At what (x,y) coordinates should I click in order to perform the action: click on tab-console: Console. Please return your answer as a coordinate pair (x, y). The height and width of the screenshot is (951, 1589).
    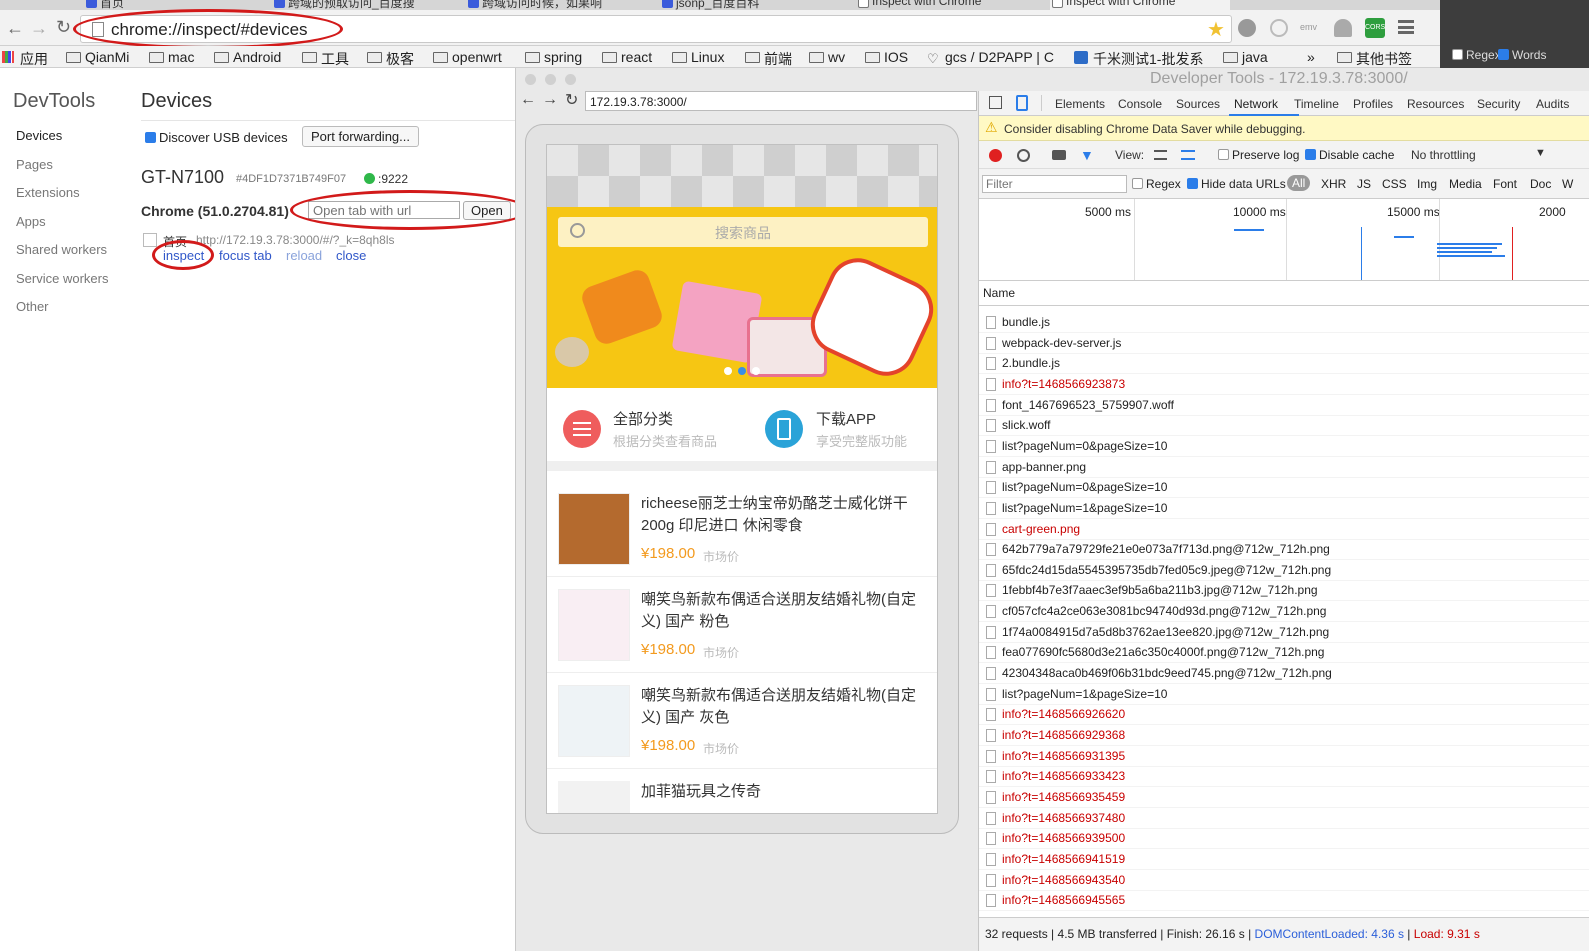
    Looking at the image, I should click on (1140, 104).